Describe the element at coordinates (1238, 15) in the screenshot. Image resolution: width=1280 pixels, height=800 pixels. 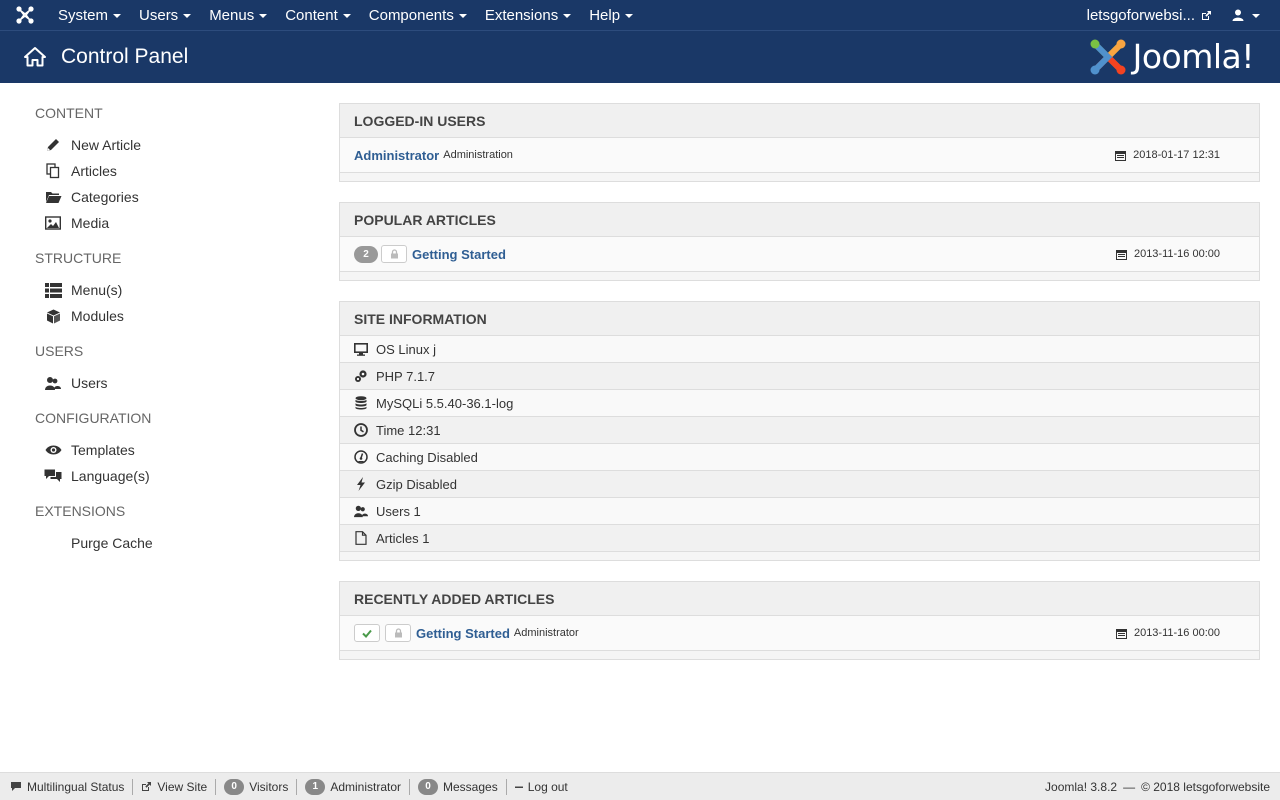
I see `user-icon` at that location.